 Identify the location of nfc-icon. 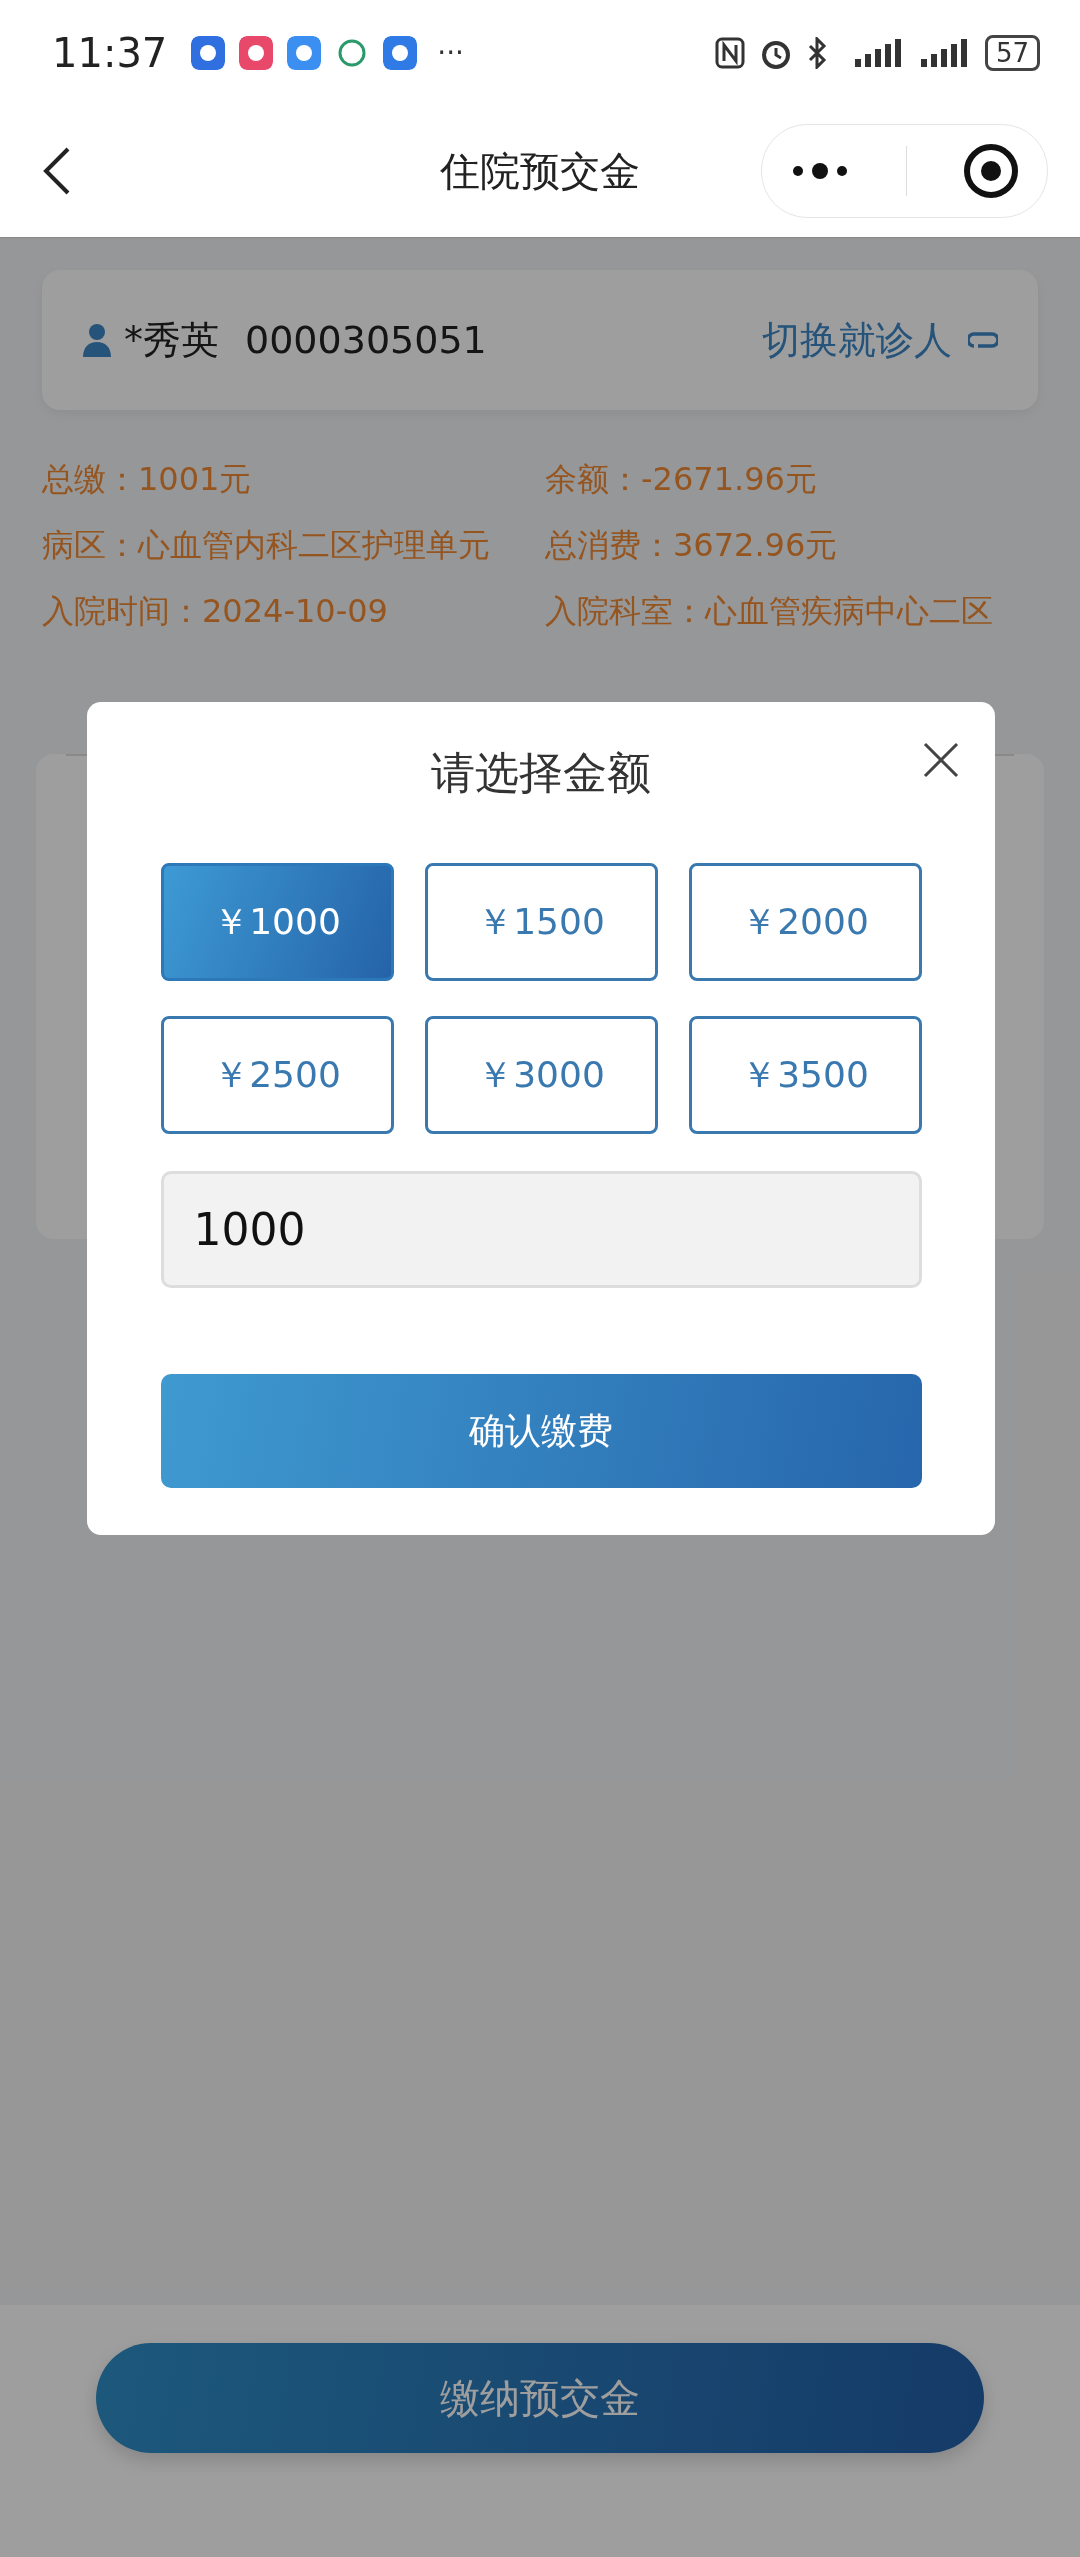
(729, 52).